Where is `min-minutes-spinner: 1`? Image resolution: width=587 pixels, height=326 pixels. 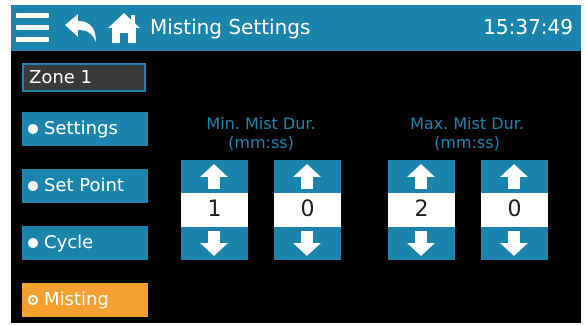
min-minutes-spinner: 1 is located at coordinates (214, 210).